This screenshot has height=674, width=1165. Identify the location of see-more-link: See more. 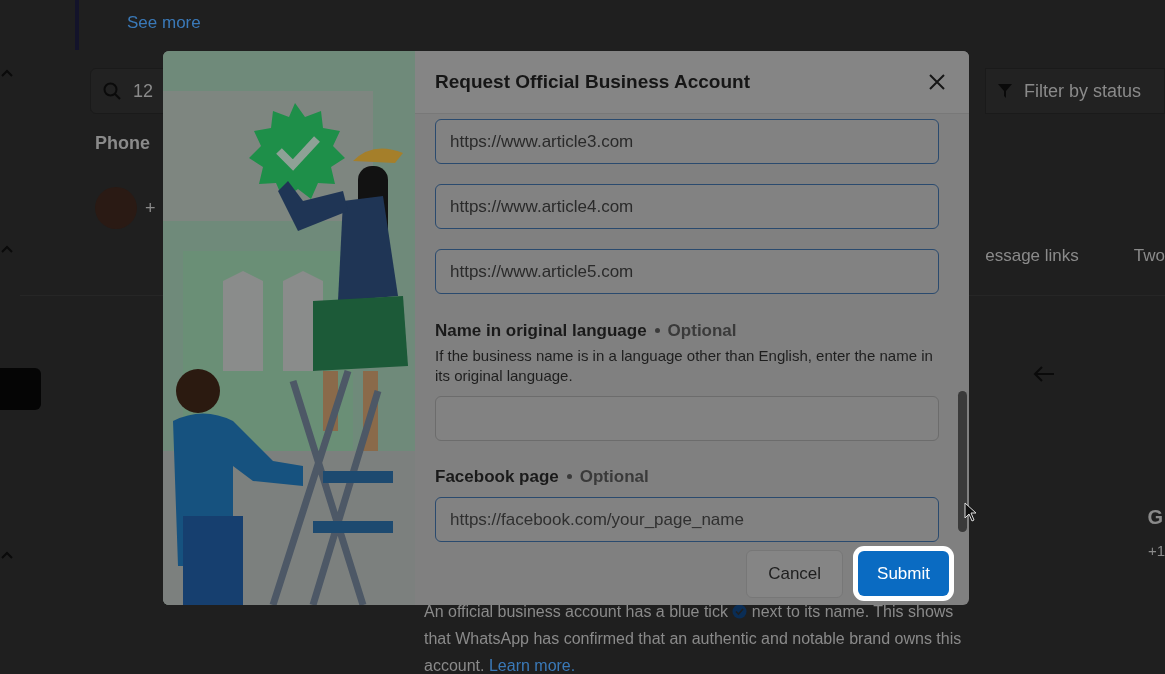
(164, 22).